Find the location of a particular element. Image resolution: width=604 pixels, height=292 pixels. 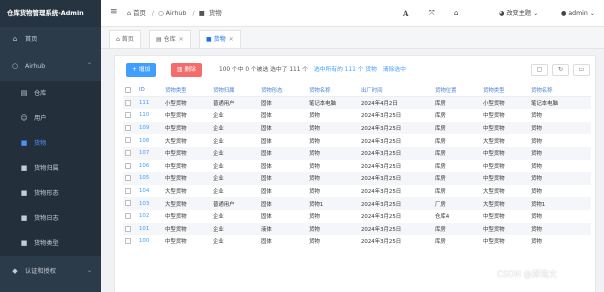

tab-goods: ■ 货物 ✕ is located at coordinates (220, 39).